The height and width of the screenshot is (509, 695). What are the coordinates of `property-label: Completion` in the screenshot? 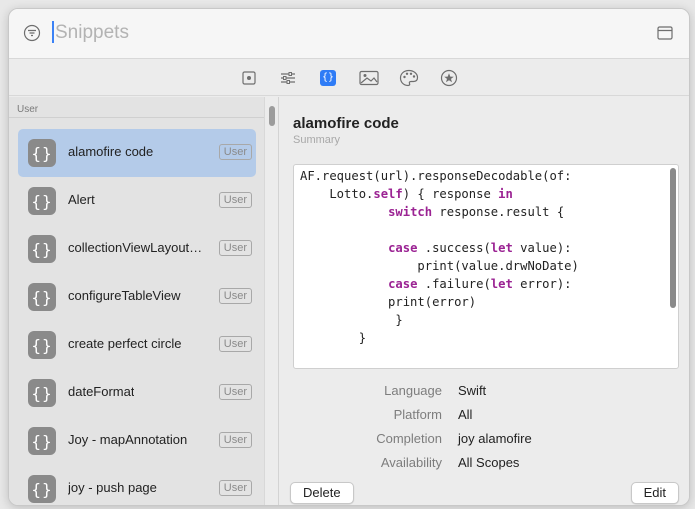 It's located at (409, 438).